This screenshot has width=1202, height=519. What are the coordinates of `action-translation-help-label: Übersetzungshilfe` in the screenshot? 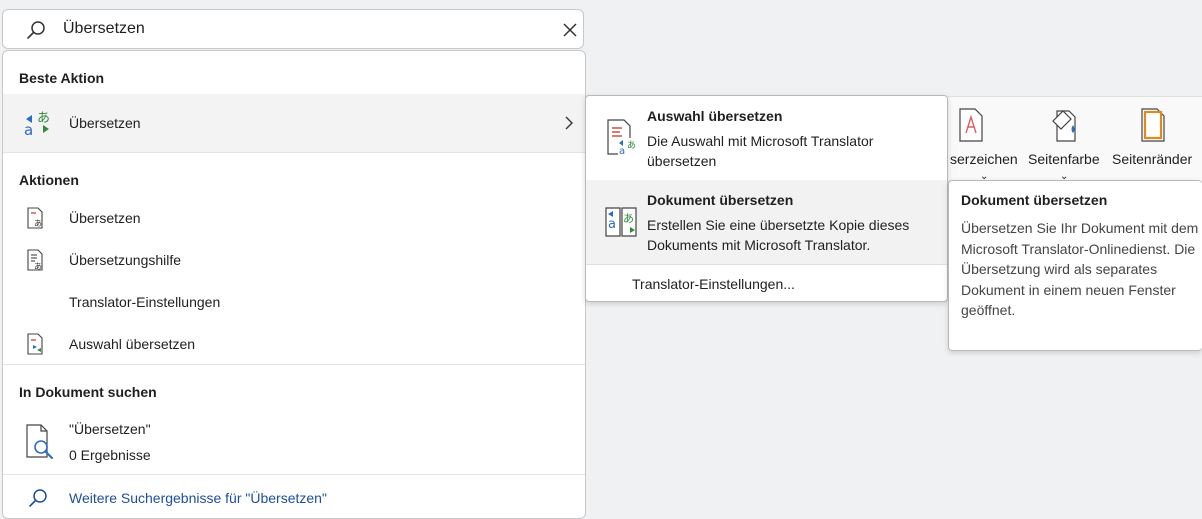 It's located at (125, 260).